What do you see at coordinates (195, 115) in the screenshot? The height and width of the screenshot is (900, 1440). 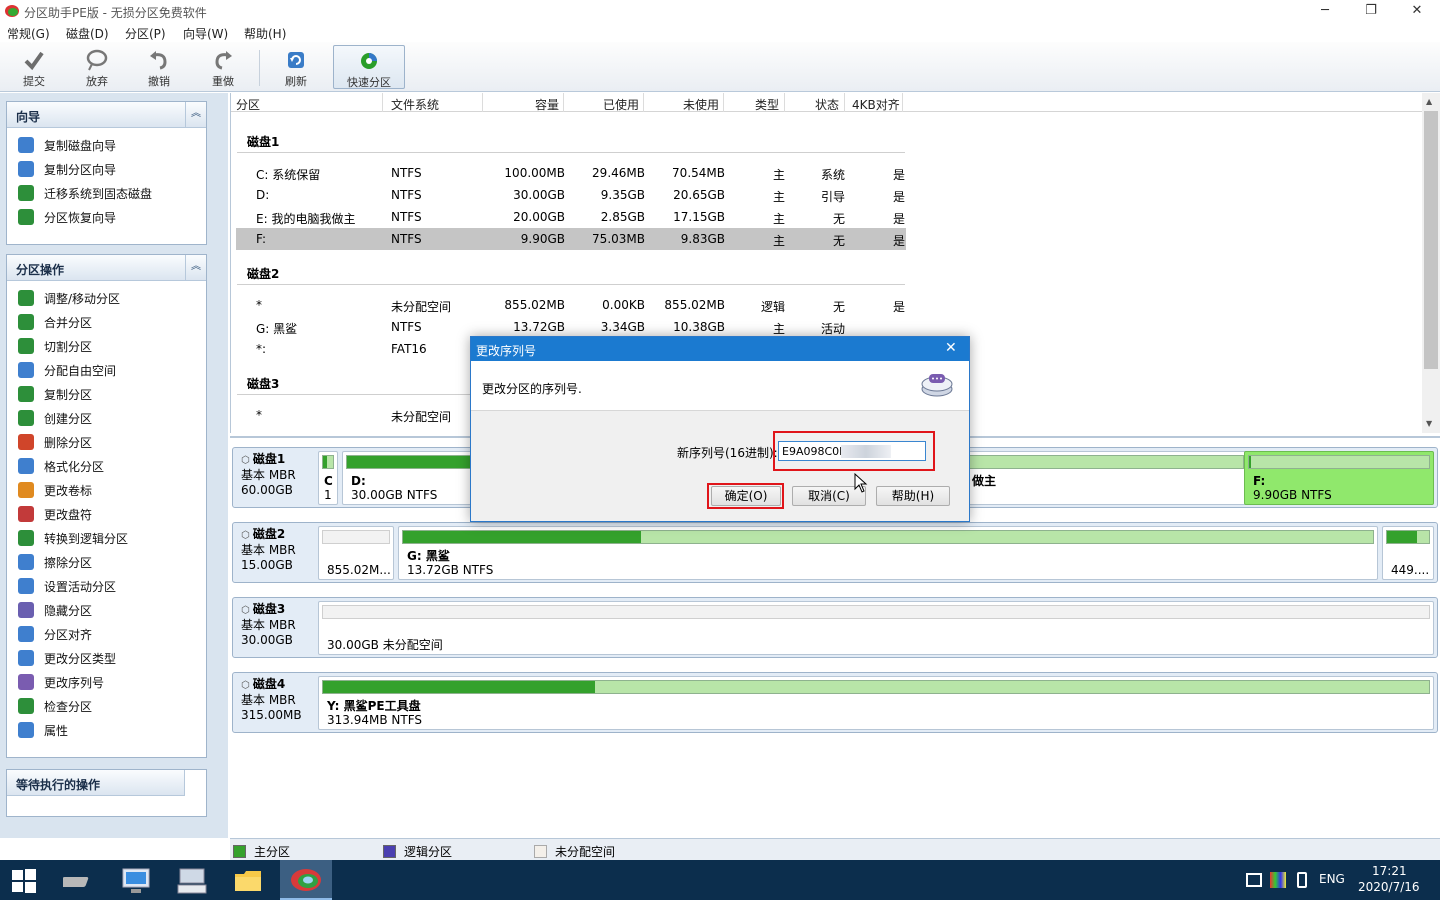 I see `collapse-wizard-button: ︽` at bounding box center [195, 115].